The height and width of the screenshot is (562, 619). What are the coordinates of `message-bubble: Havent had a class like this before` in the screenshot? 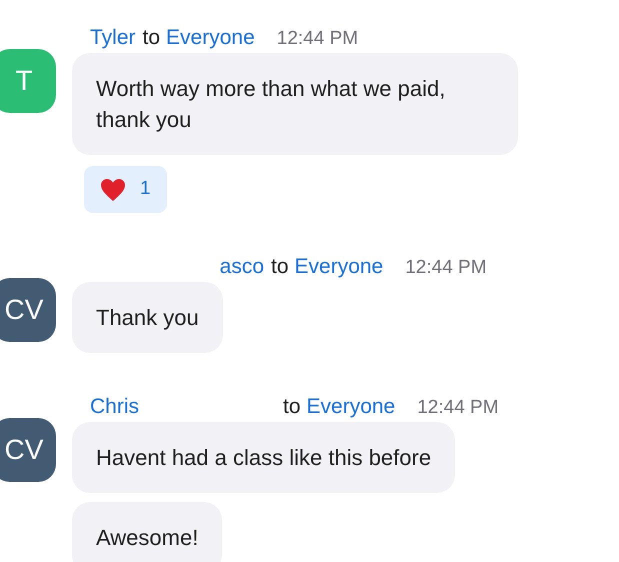 It's located at (264, 457).